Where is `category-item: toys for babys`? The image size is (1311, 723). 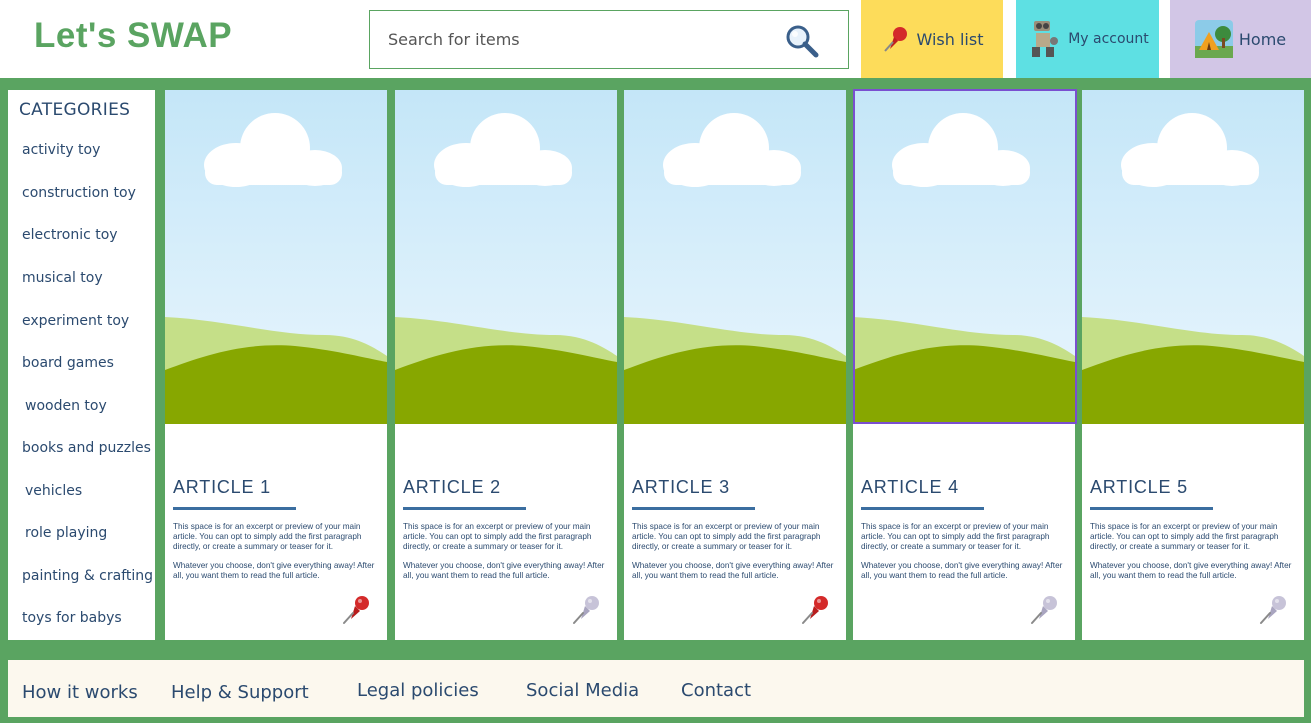 category-item: toys for babys is located at coordinates (72, 618).